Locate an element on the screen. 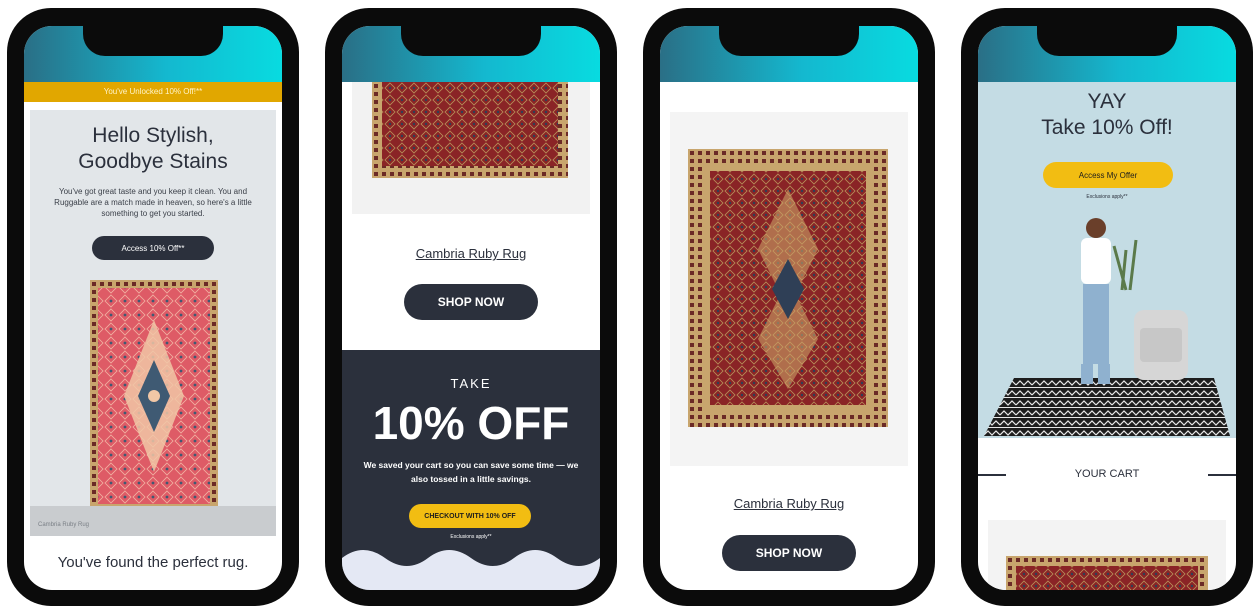 The image size is (1255, 611). promo-banner: You've Unlocked 10% Off!** is located at coordinates (153, 92).